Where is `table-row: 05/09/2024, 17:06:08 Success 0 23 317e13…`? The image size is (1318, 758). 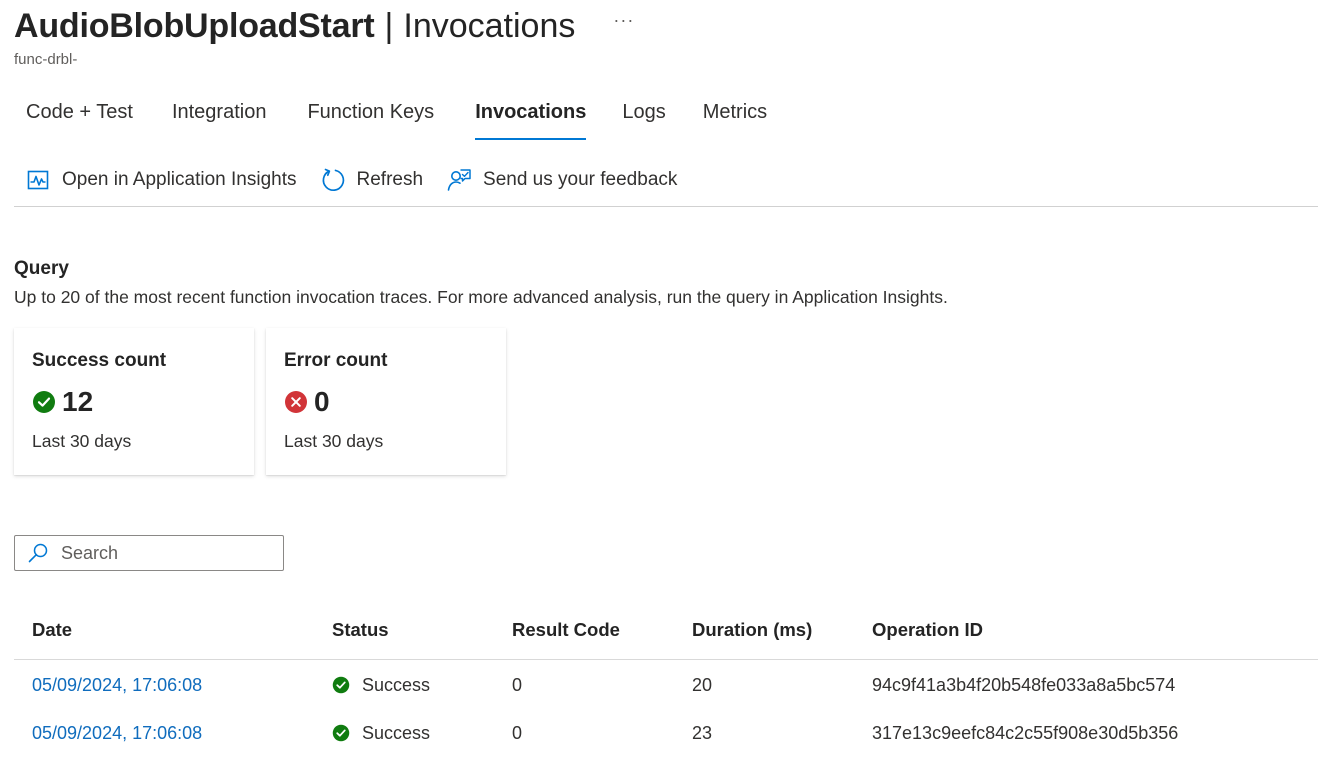 table-row: 05/09/2024, 17:06:08 Success 0 23 317e13… is located at coordinates (666, 733).